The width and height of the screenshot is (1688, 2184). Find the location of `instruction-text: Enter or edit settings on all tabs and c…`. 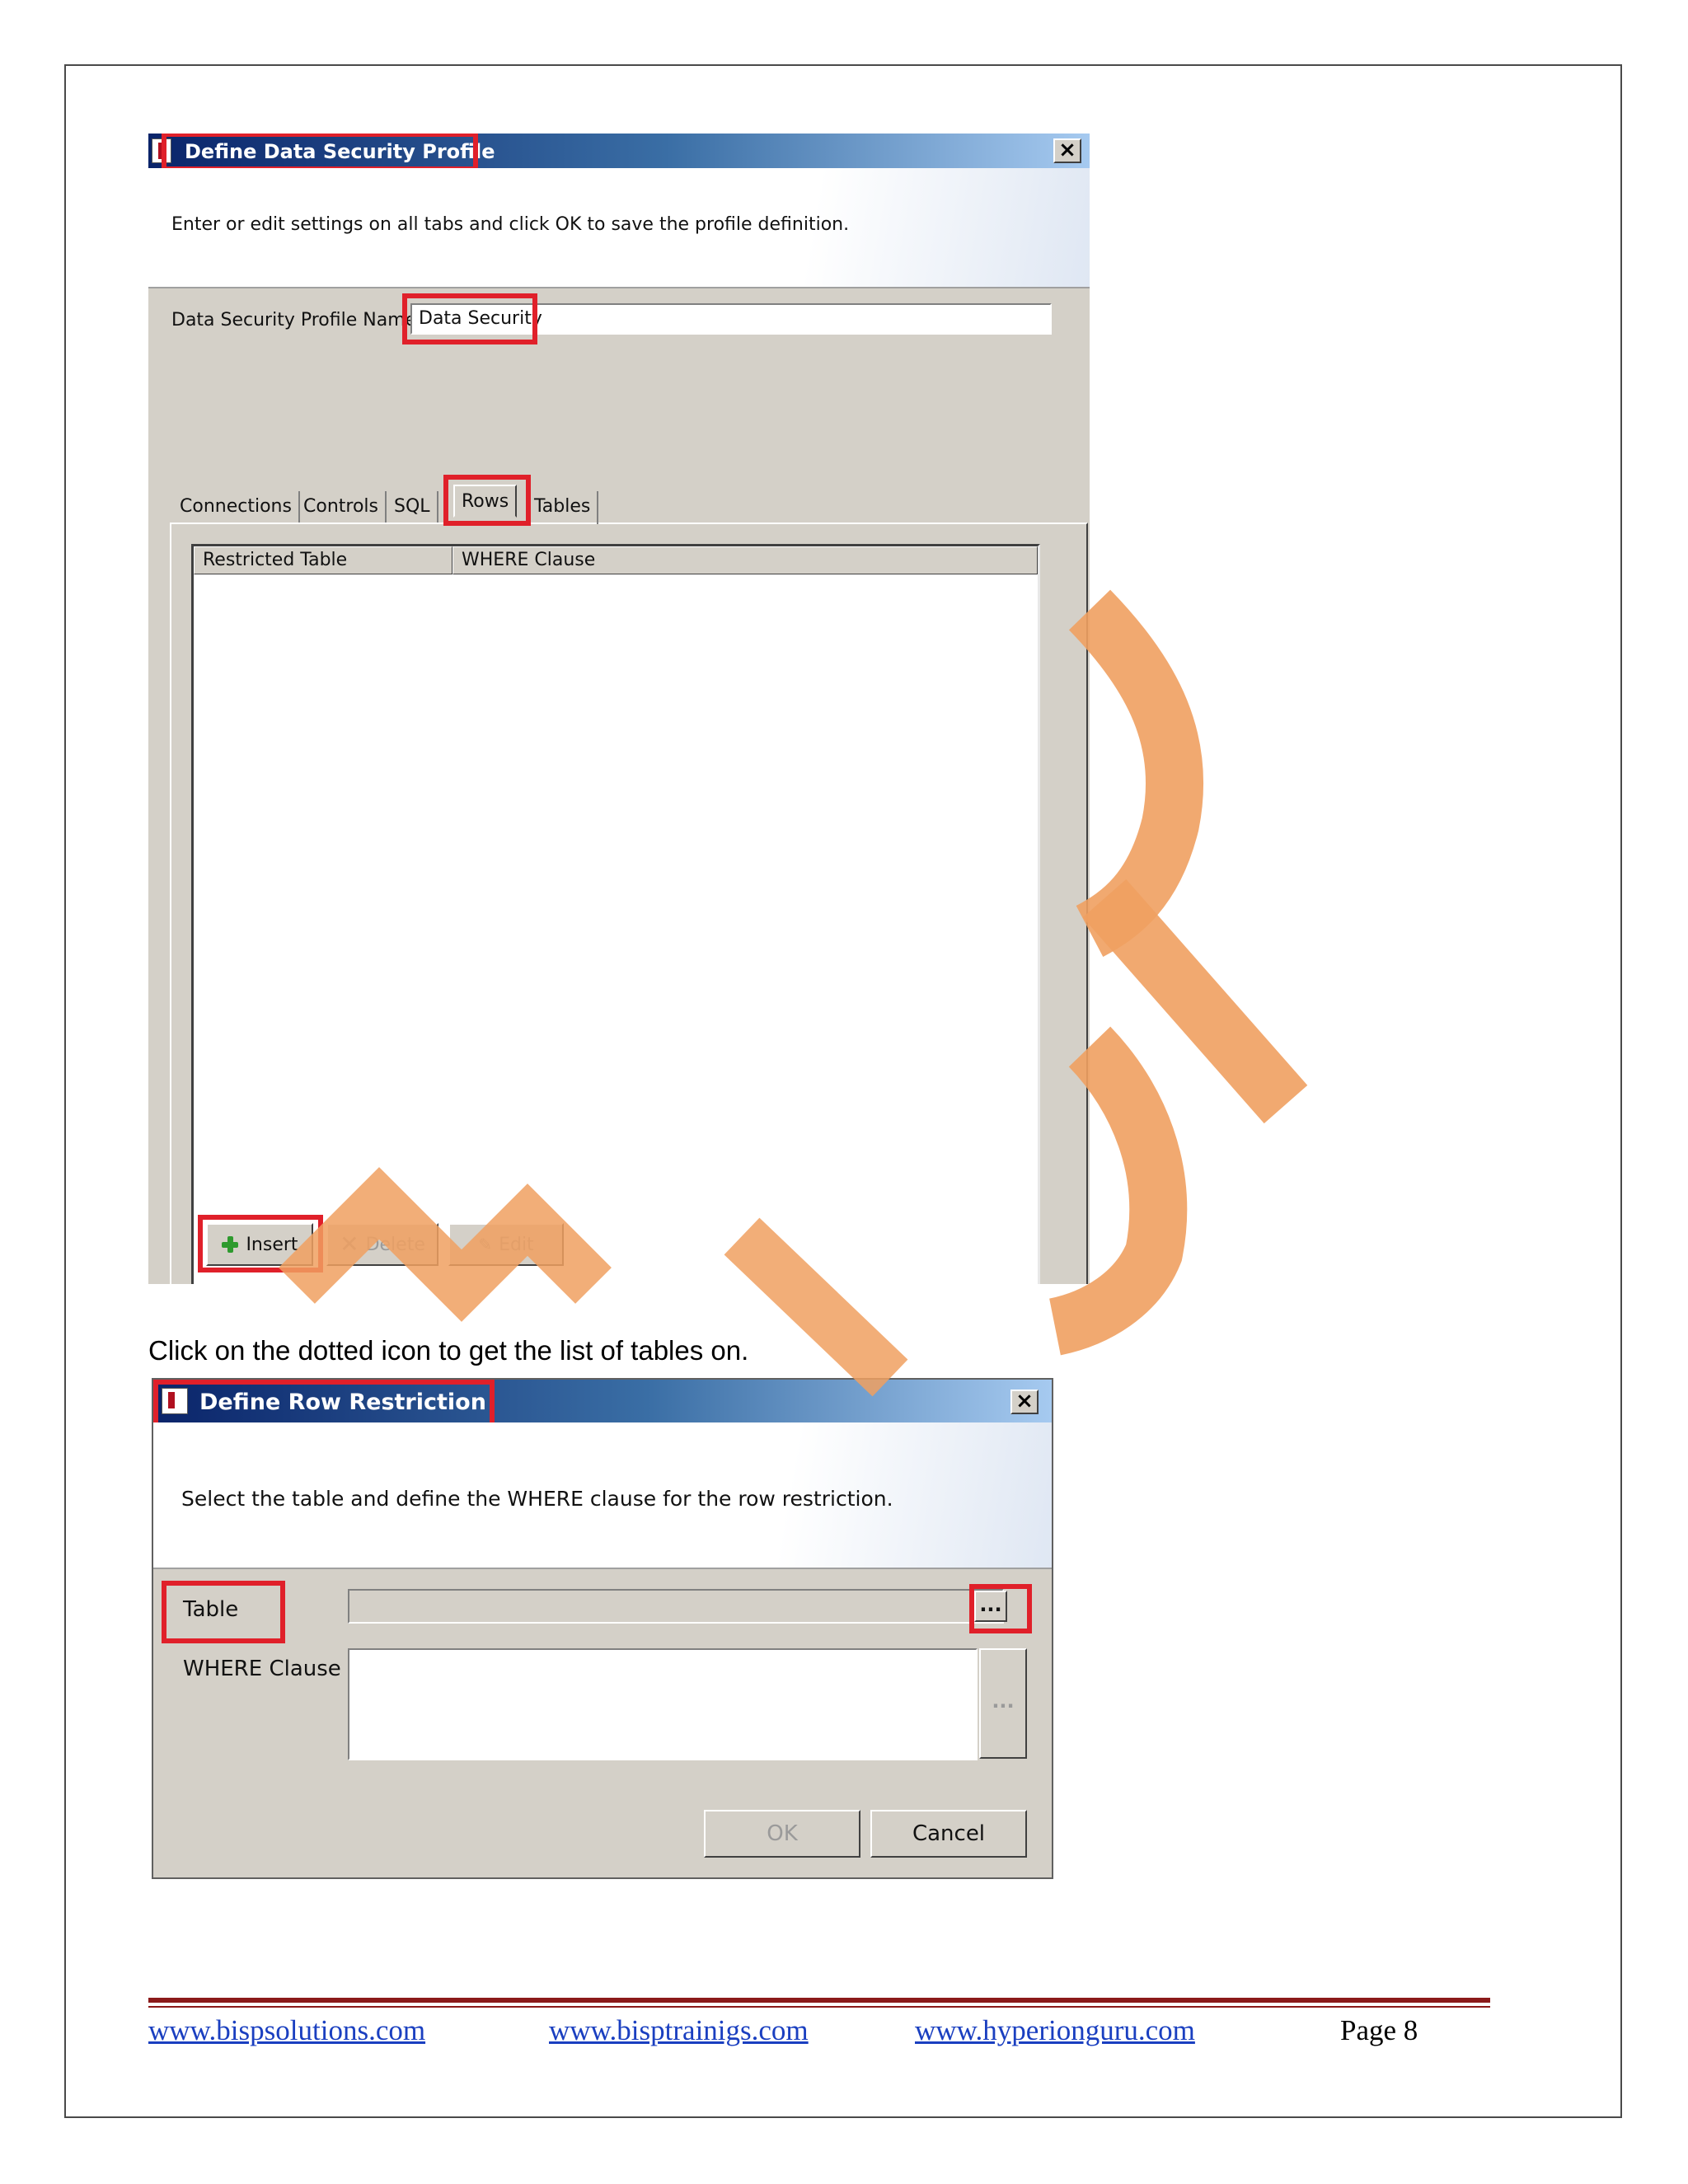

instruction-text: Enter or edit settings on all tabs and c… is located at coordinates (511, 224).